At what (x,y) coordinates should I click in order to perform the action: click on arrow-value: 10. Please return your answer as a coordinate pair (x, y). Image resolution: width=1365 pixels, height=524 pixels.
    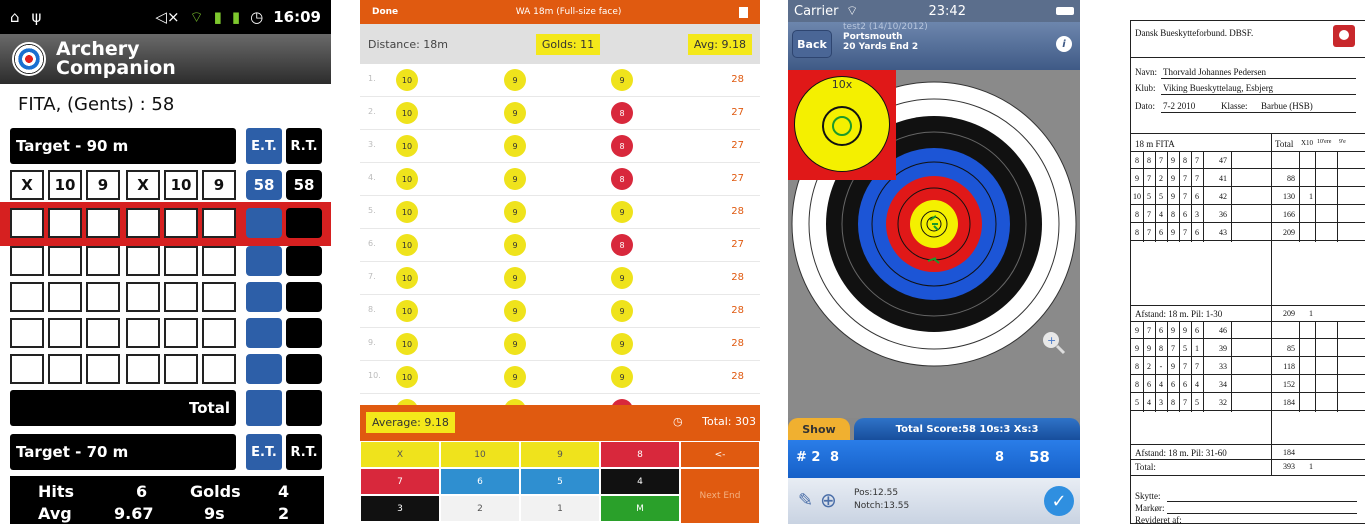
    Looking at the image, I should click on (1137, 196).